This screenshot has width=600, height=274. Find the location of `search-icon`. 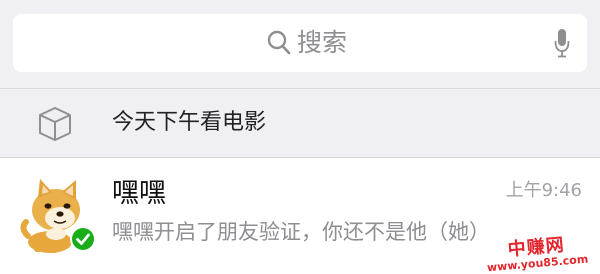

search-icon is located at coordinates (279, 43).